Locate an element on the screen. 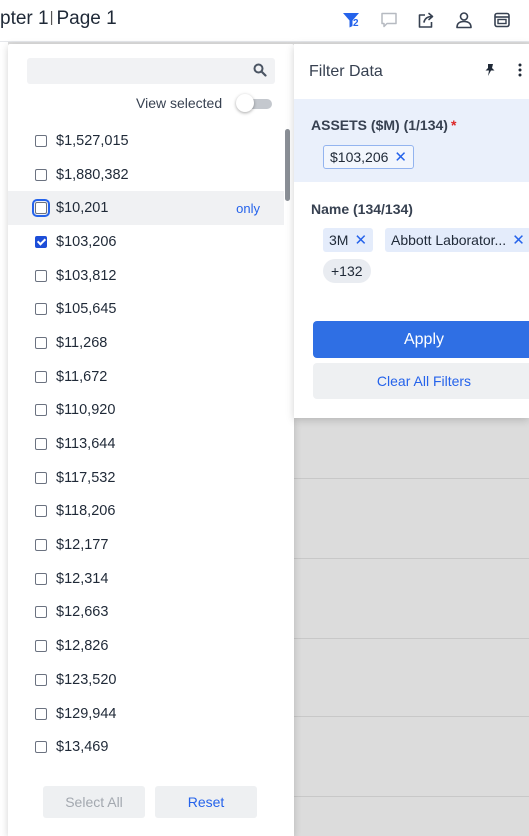 This screenshot has height=836, width=529. list-item: $13,469 is located at coordinates (146, 747).